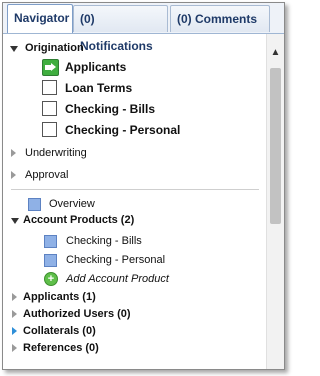  I want to click on tree-item-applicants: Applicants, so click(123, 67).